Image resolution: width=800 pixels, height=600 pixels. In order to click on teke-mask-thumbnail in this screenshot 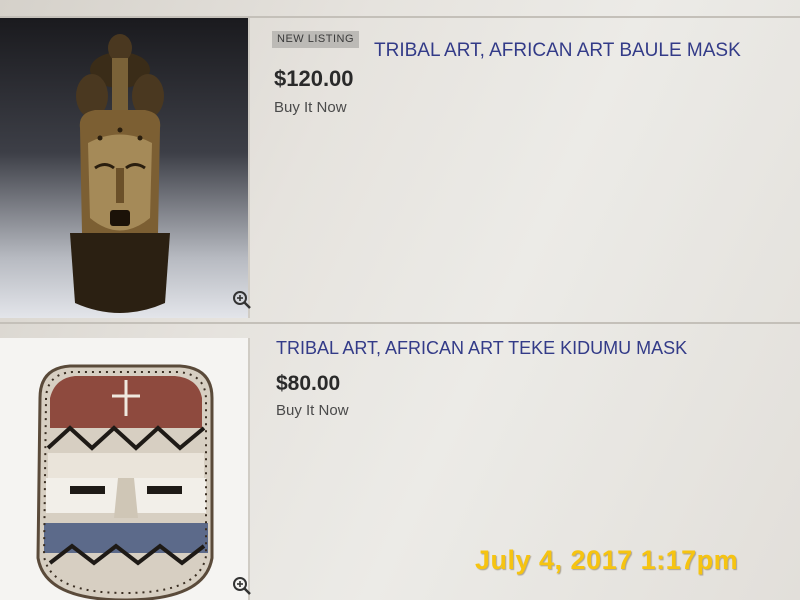, I will do `click(124, 469)`.